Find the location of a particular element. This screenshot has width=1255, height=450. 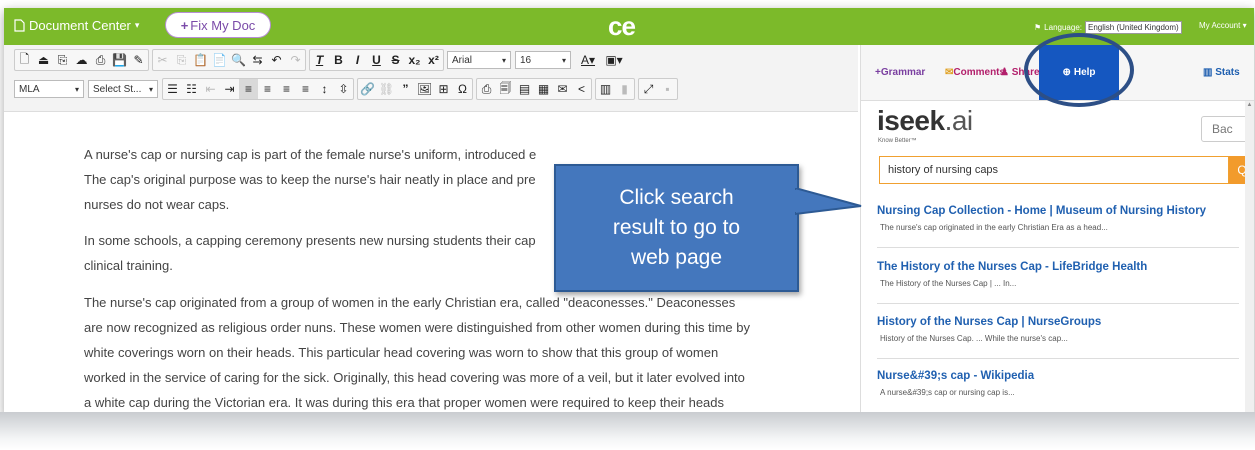

tab-grammar: +Grammar is located at coordinates (900, 72).